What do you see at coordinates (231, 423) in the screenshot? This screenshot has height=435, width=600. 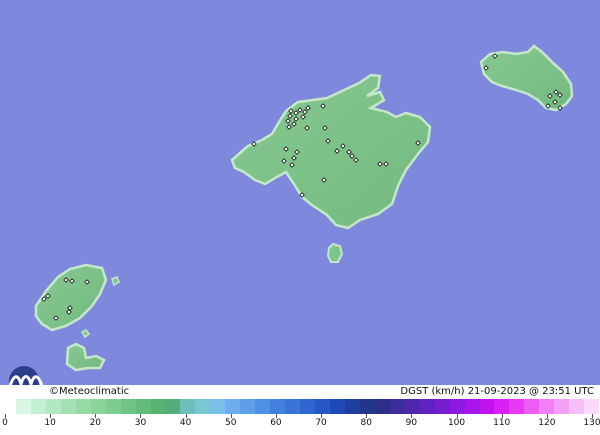 I see `legend-tick-label: 50` at bounding box center [231, 423].